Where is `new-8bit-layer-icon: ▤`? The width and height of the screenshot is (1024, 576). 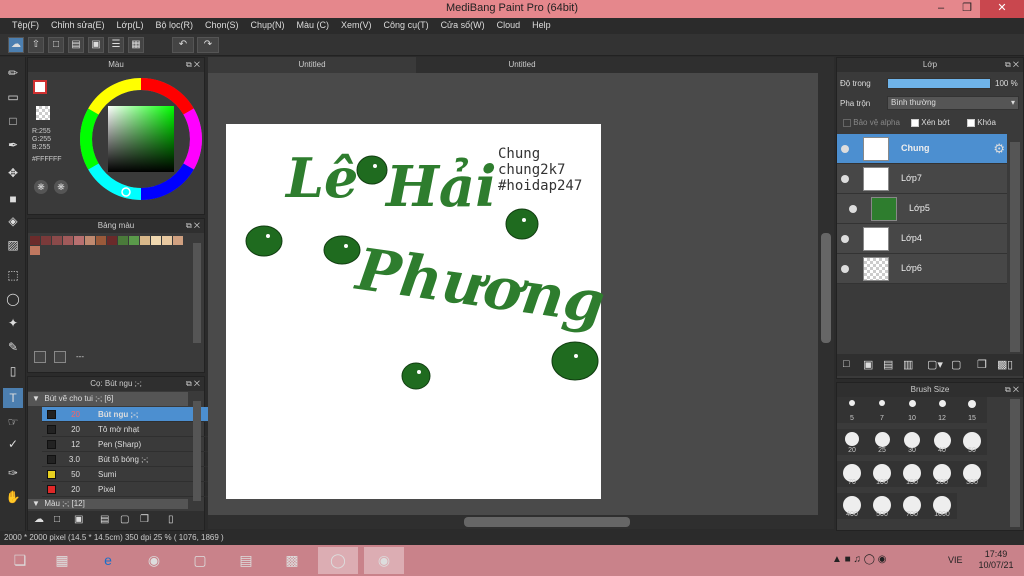
new-8bit-layer-icon: ▤ is located at coordinates (888, 364).